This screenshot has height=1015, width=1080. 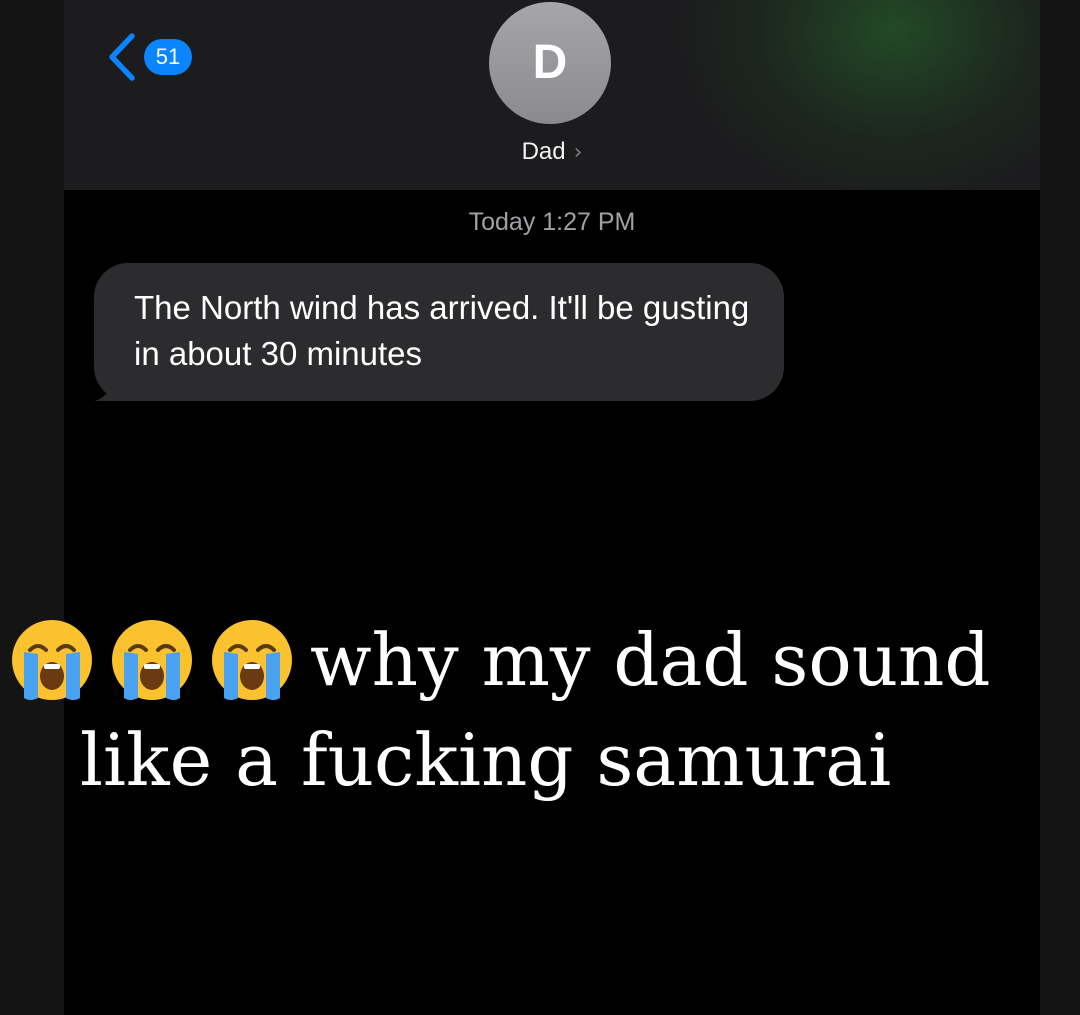 I want to click on caption-line-1: why my dad sound, so click(x=540, y=660).